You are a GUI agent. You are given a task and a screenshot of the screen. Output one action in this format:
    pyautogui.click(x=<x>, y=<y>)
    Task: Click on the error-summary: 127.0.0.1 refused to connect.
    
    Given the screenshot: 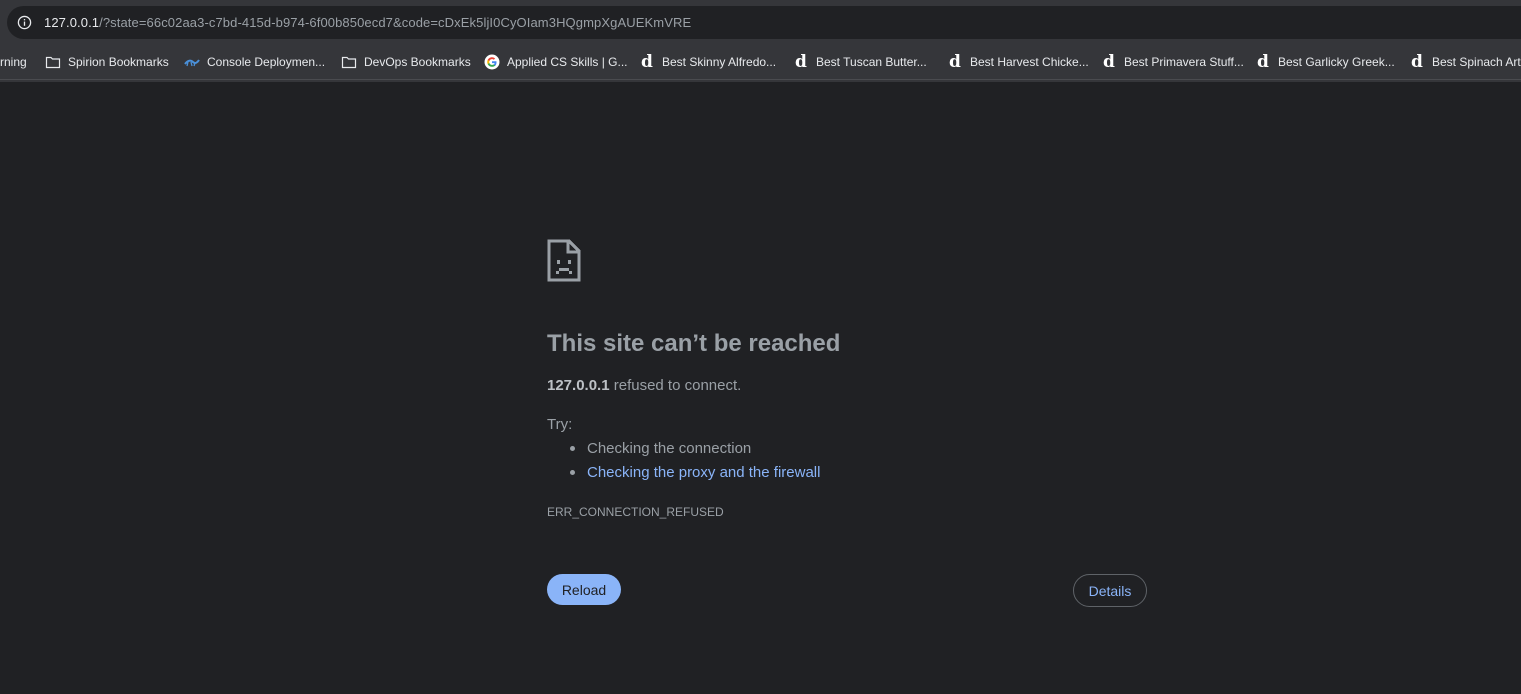 What is the action you would take?
    pyautogui.click(x=644, y=385)
    